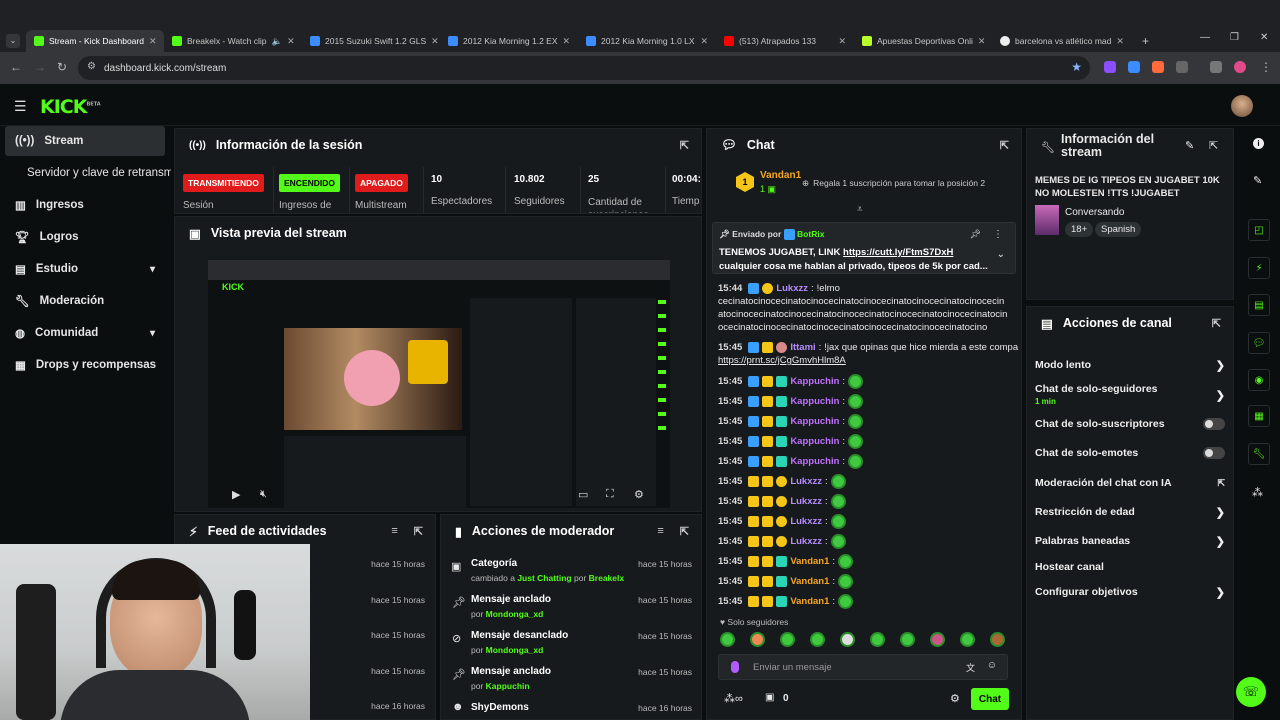 Image resolution: width=1280 pixels, height=720 pixels. What do you see at coordinates (85, 205) in the screenshot?
I see `sidebar-item-revenue: ▥ Ingresos` at bounding box center [85, 205].